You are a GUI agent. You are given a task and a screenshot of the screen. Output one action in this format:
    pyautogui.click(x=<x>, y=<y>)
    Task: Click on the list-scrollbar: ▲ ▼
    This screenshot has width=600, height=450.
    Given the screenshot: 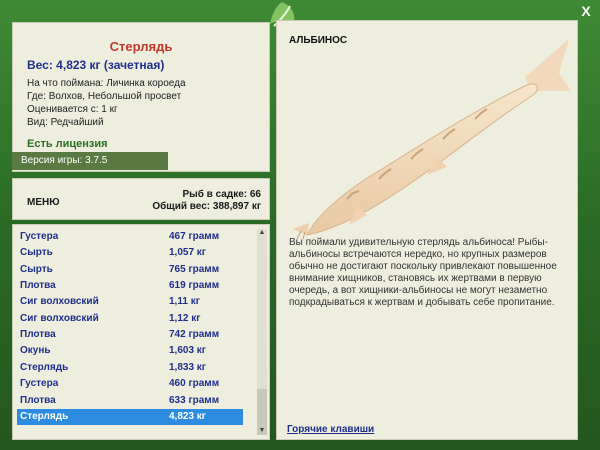 What is the action you would take?
    pyautogui.click(x=262, y=332)
    